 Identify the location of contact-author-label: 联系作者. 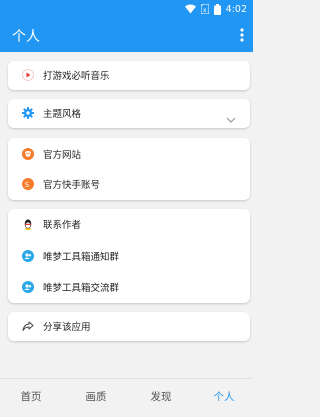
(62, 225).